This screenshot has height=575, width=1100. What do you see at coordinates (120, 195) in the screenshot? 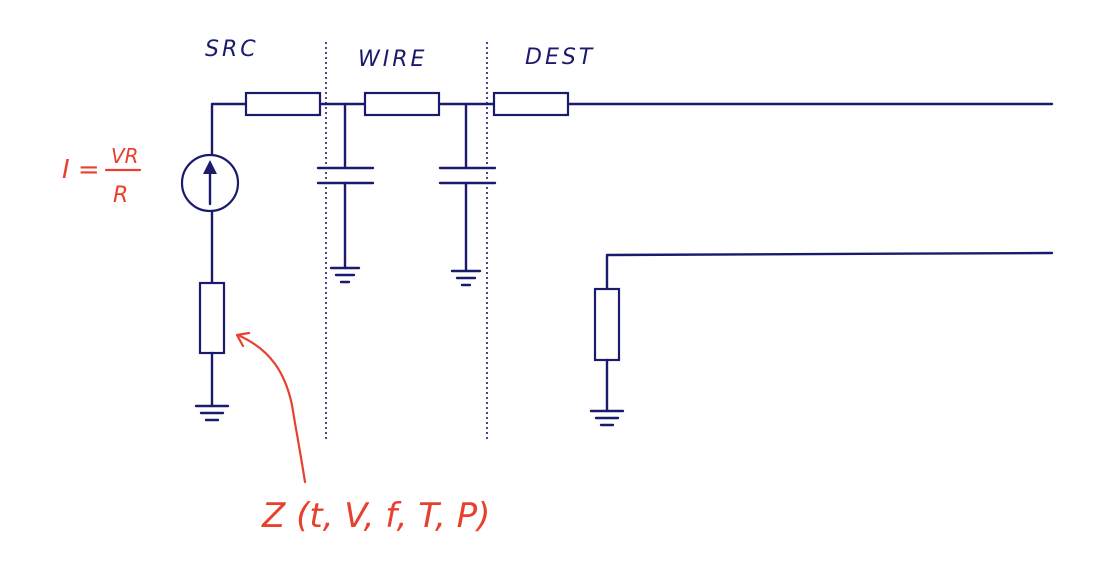
I see `formula-denominator: R` at bounding box center [120, 195].